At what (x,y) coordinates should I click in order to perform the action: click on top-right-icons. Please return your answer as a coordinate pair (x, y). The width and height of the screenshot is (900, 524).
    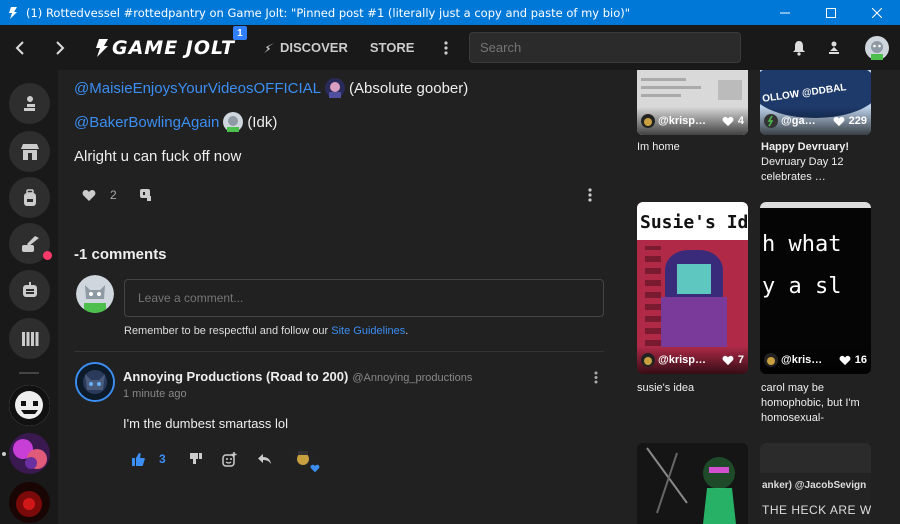
    Looking at the image, I should click on (842, 47).